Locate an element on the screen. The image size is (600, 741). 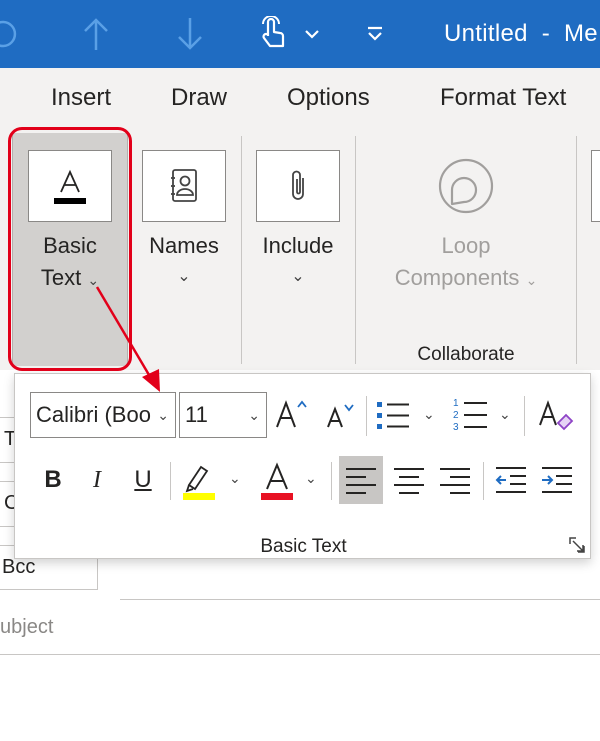
title-bar: Untitled - Me is located at coordinates (300, 34).